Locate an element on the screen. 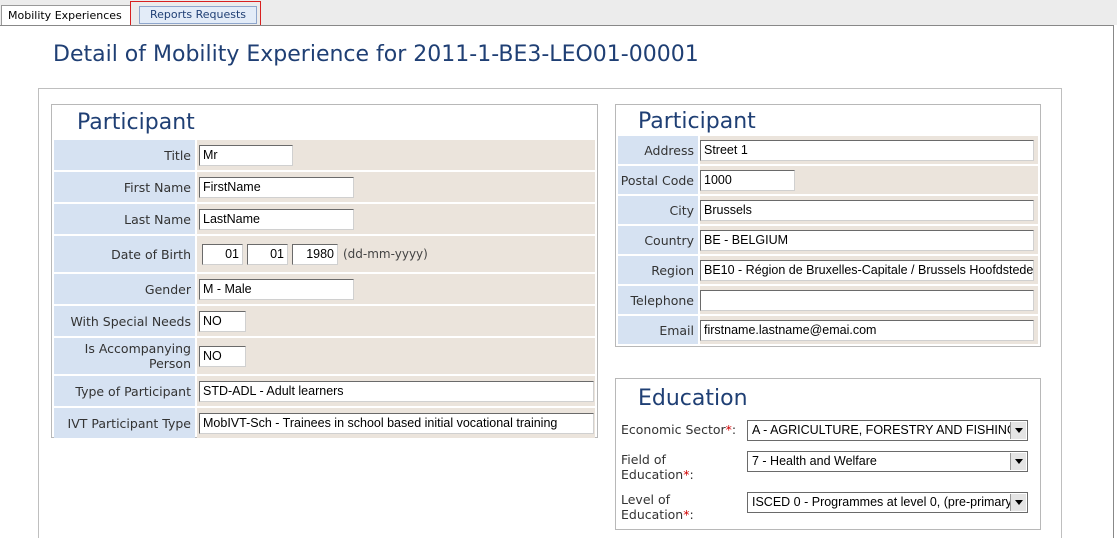  last-name-label: Last Name is located at coordinates (124, 219).